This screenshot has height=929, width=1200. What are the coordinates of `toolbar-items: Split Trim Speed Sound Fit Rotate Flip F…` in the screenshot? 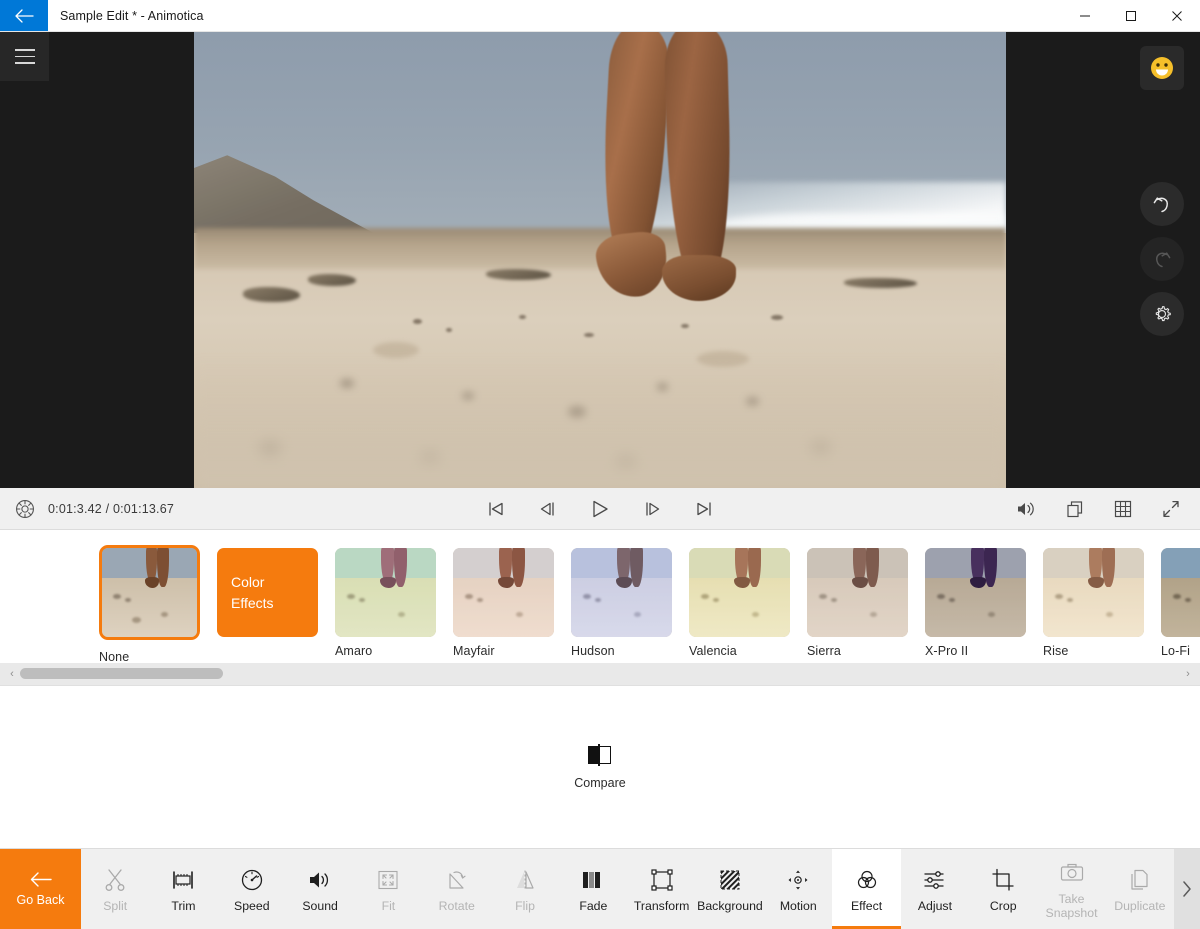 It's located at (627, 889).